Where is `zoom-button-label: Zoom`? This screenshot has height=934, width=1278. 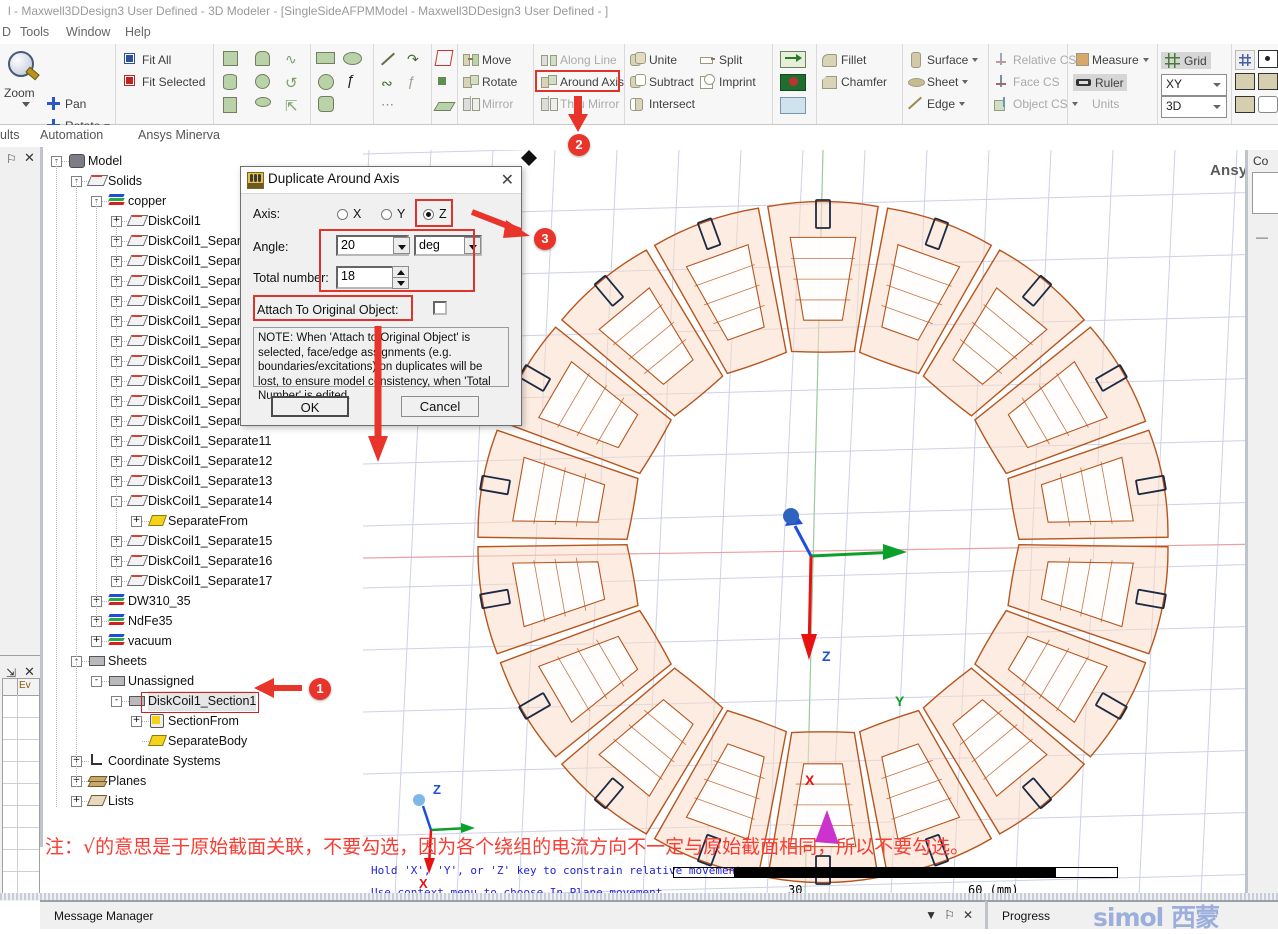 zoom-button-label: Zoom is located at coordinates (19, 93).